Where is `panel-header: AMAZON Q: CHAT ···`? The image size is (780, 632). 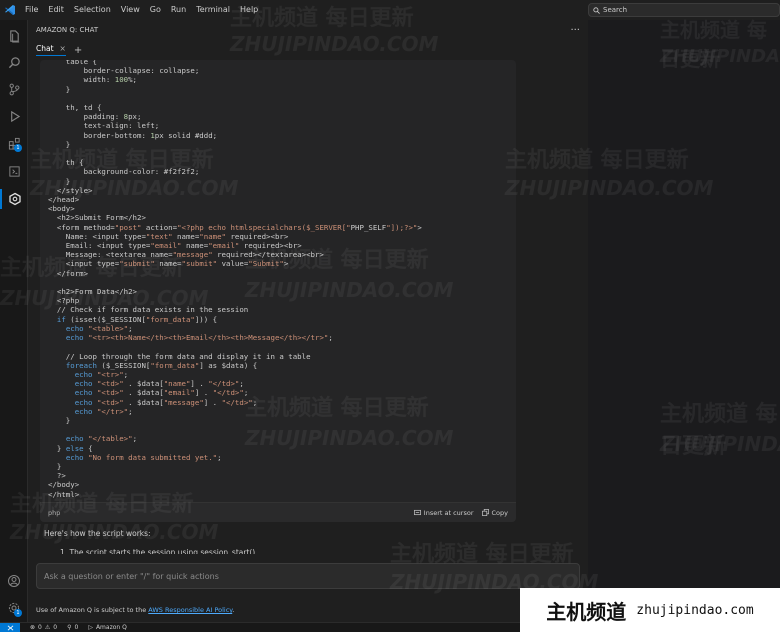 panel-header: AMAZON Q: CHAT ··· is located at coordinates (308, 30).